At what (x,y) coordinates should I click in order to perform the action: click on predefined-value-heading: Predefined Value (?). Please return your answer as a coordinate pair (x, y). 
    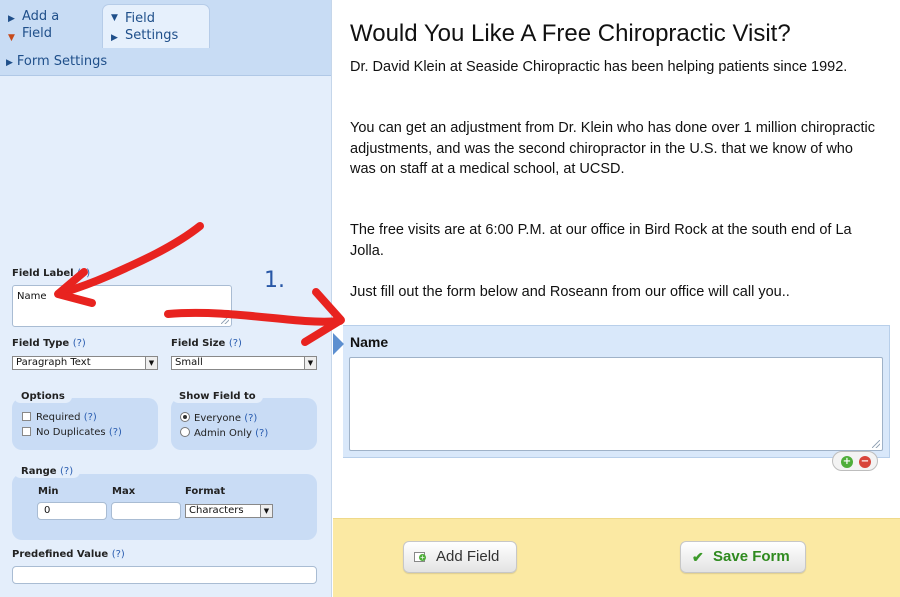
    Looking at the image, I should click on (68, 554).